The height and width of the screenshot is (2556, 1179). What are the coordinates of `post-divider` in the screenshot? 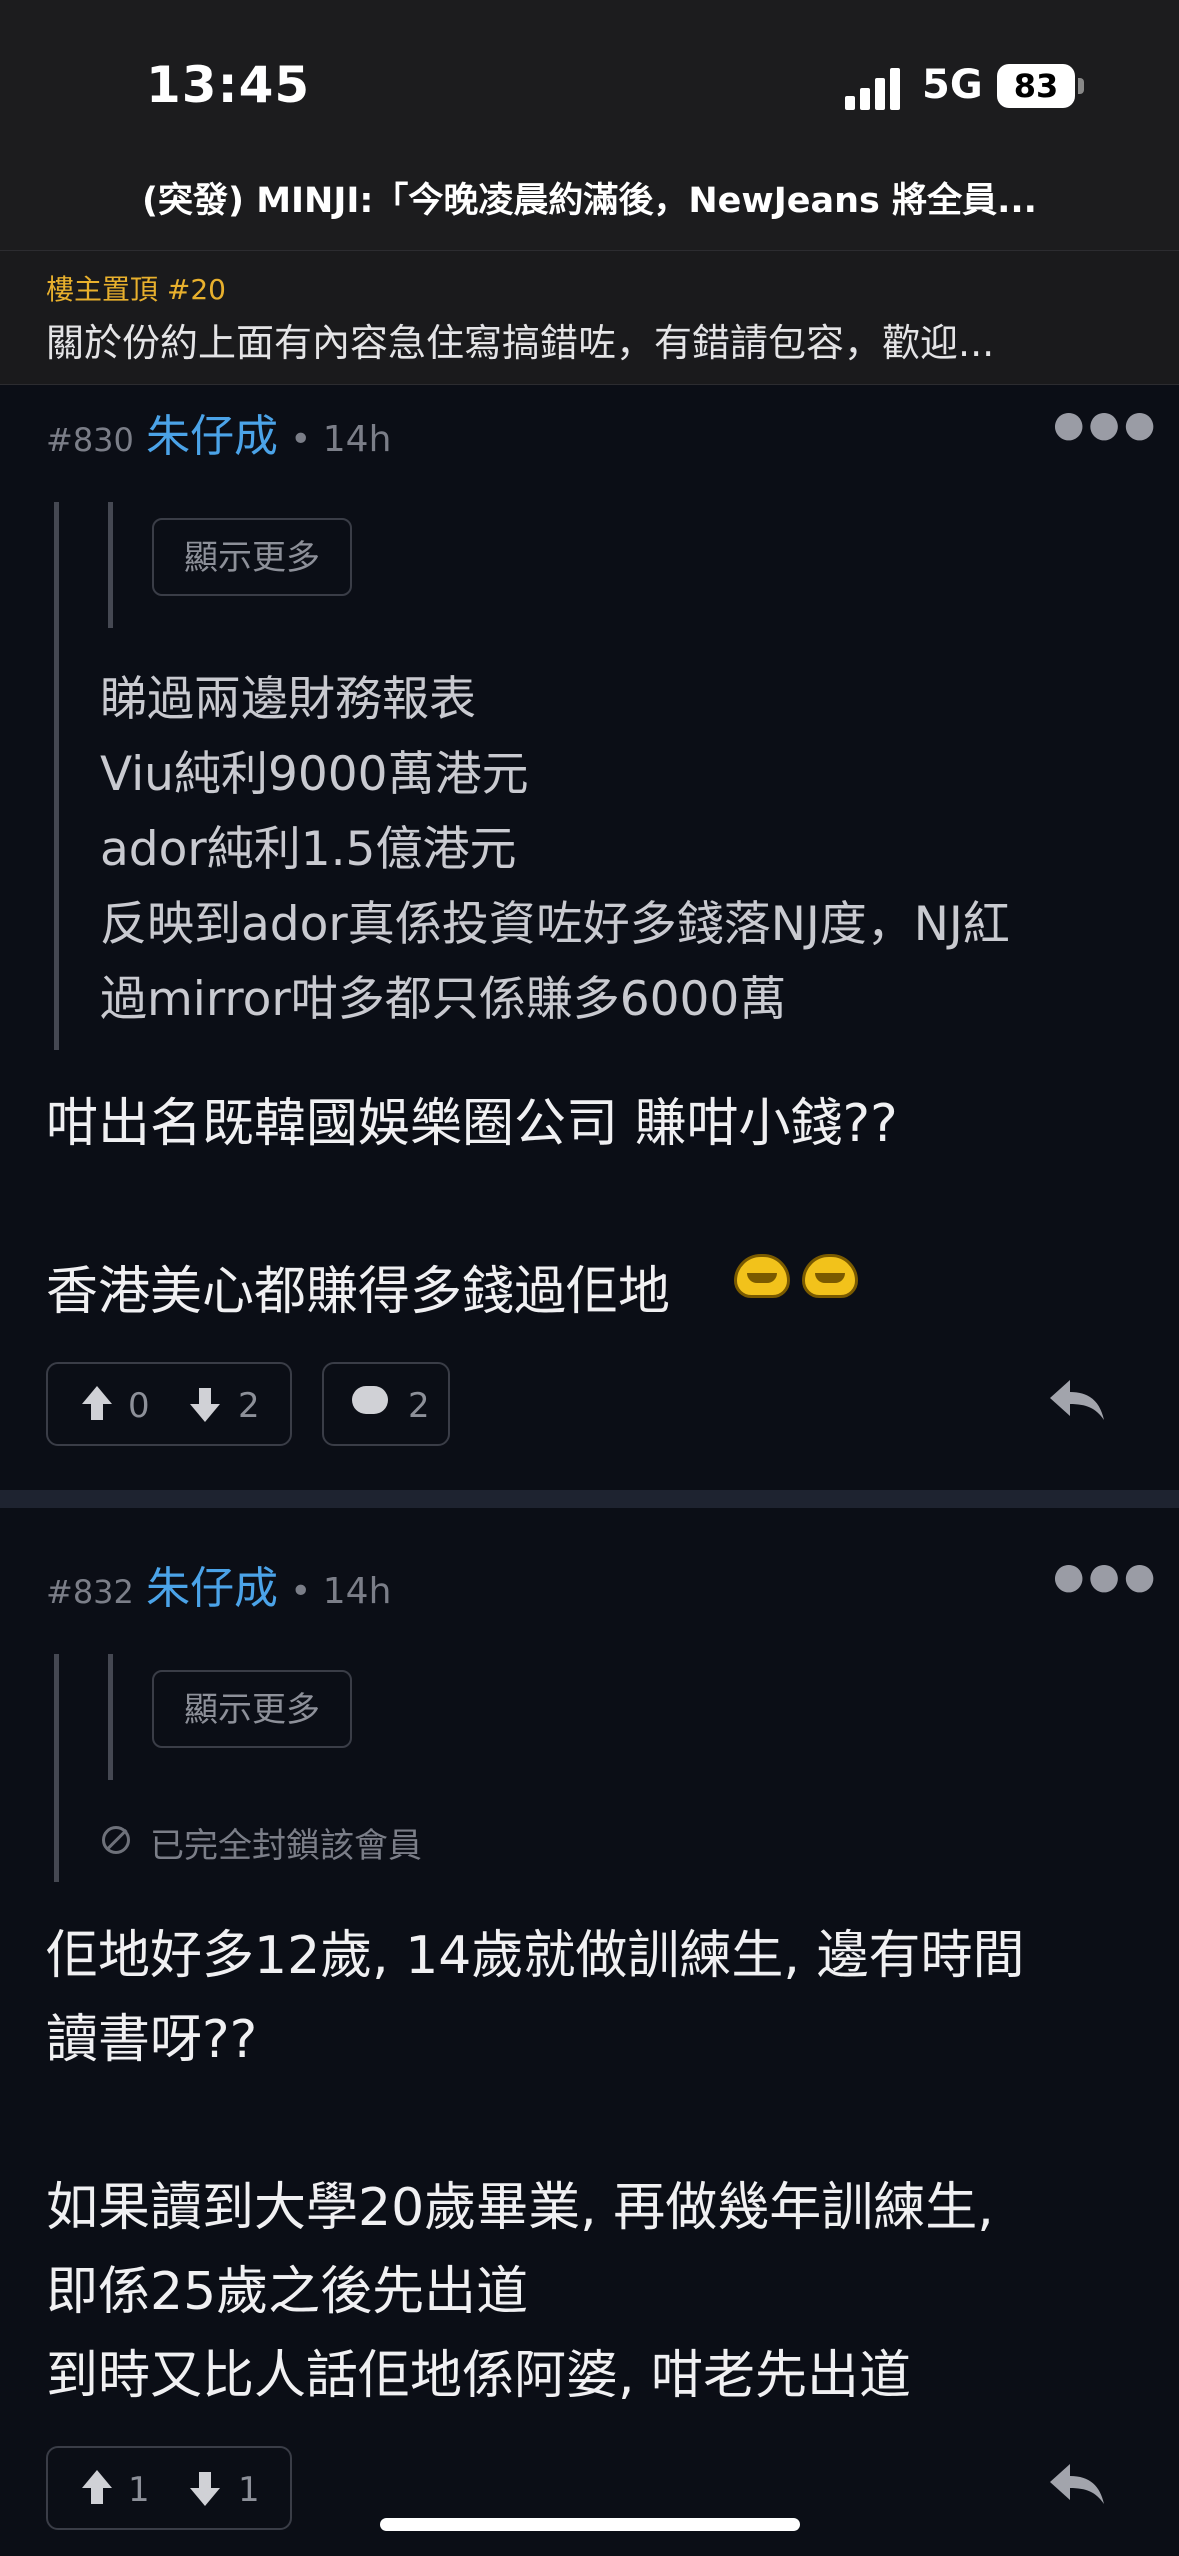 It's located at (589, 1499).